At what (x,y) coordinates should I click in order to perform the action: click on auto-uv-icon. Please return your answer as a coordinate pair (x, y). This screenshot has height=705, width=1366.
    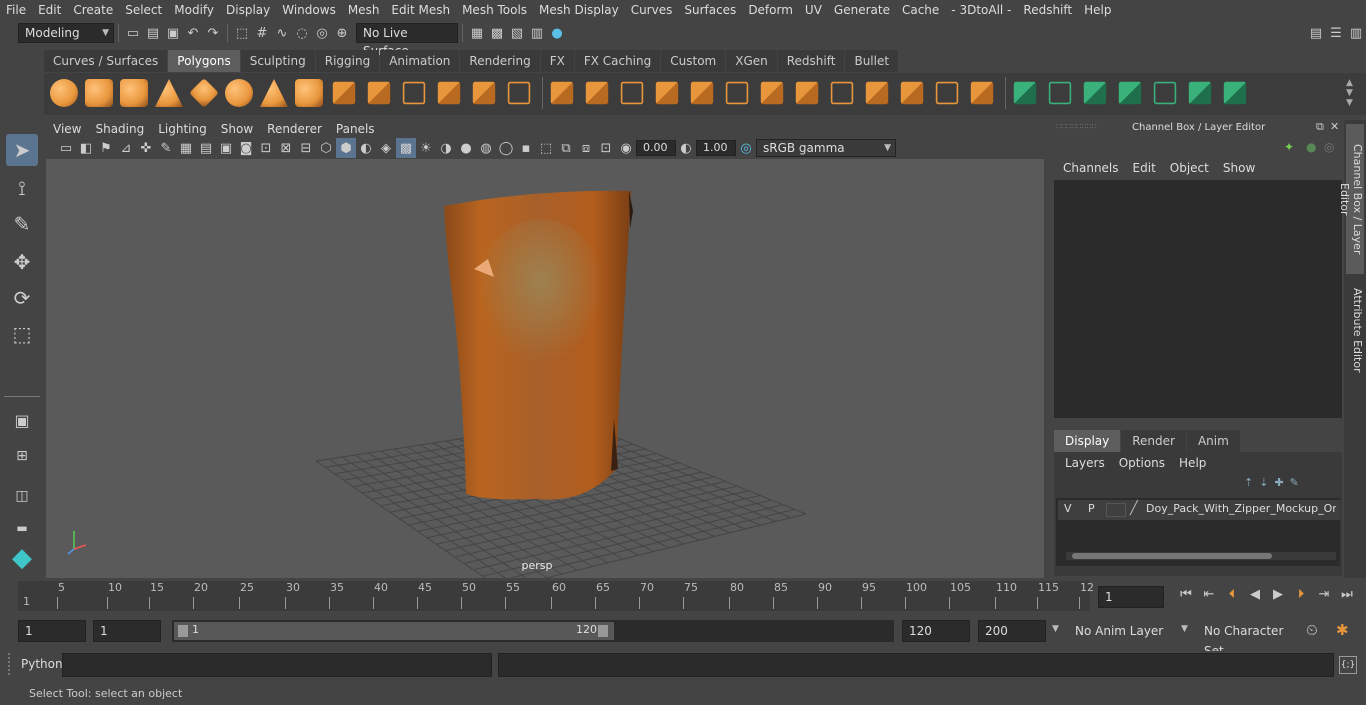
    Looking at the image, I should click on (982, 93).